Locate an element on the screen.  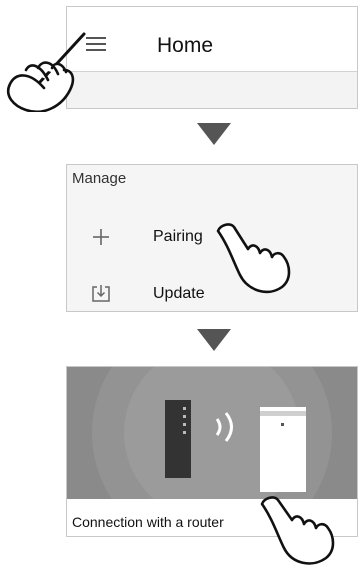
home-title: Home is located at coordinates (185, 45).